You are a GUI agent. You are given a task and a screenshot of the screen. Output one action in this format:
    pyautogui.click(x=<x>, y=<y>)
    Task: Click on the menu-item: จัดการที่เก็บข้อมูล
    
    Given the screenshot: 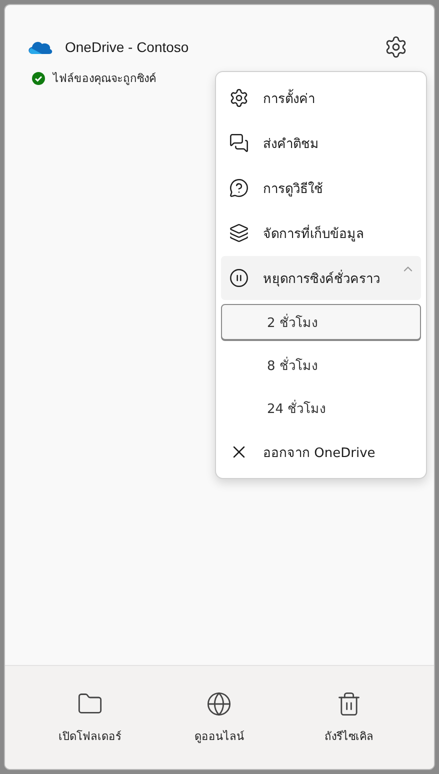 What is the action you would take?
    pyautogui.click(x=321, y=233)
    